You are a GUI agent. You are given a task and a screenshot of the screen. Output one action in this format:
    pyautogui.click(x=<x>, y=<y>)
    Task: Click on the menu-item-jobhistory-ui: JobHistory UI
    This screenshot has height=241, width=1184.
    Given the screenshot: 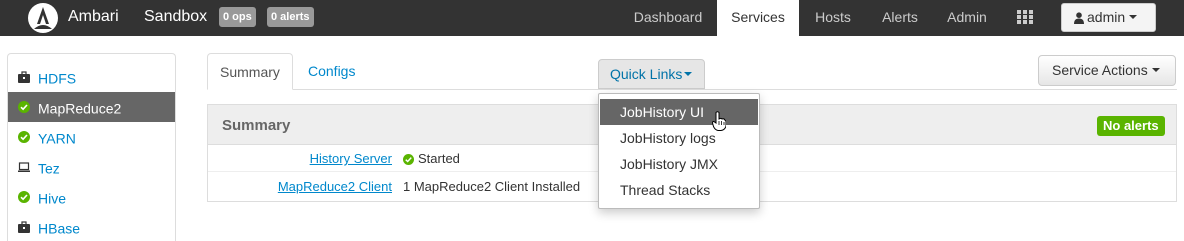 What is the action you would take?
    pyautogui.click(x=679, y=112)
    